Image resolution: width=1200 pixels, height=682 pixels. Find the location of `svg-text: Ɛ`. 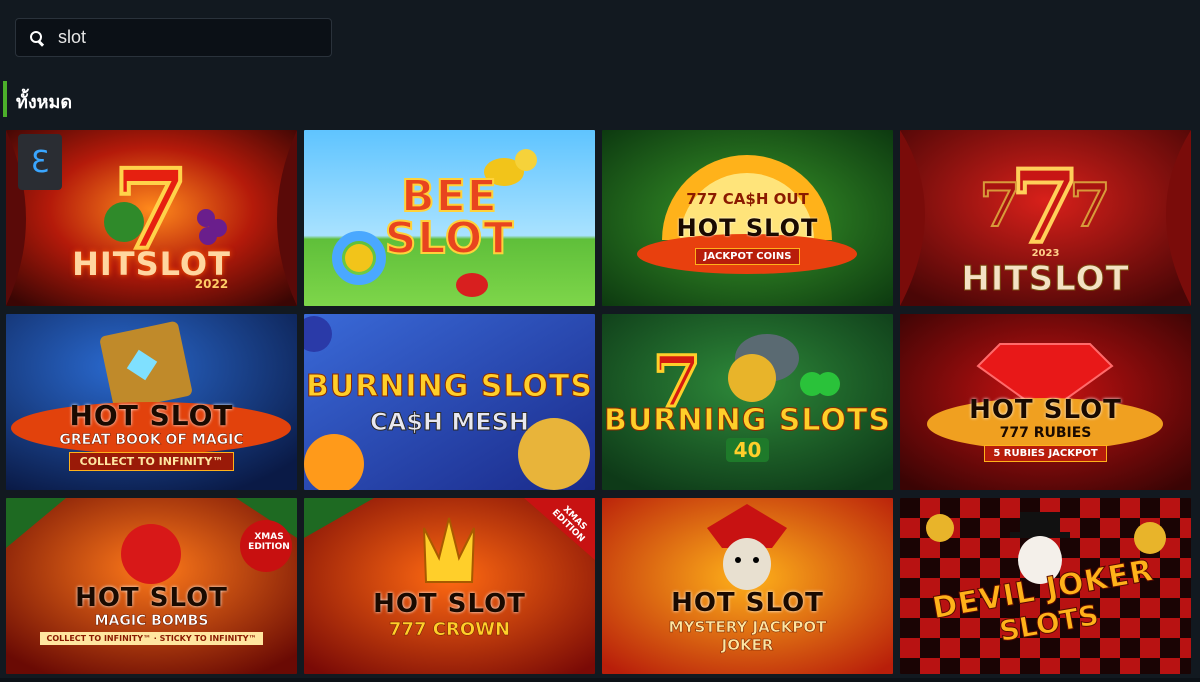

svg-text: Ɛ is located at coordinates (40, 162).